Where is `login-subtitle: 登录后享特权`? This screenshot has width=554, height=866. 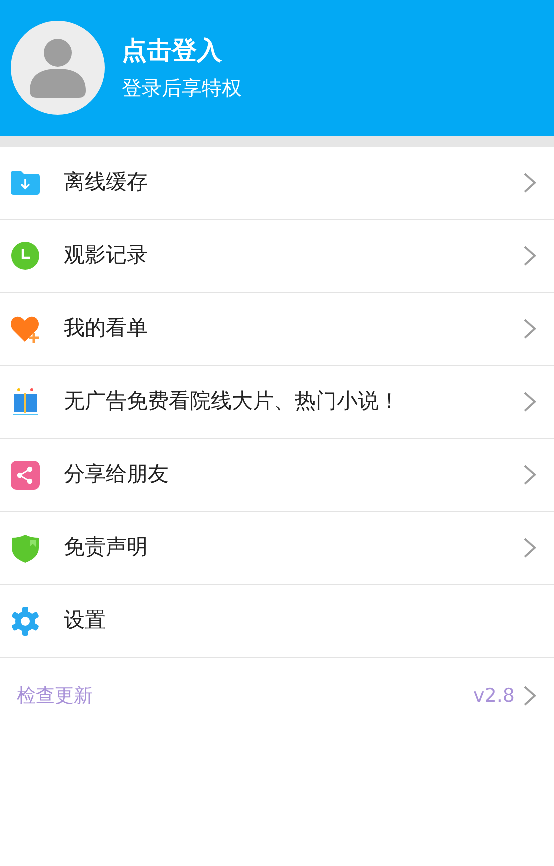
login-subtitle: 登录后享特权 is located at coordinates (182, 89).